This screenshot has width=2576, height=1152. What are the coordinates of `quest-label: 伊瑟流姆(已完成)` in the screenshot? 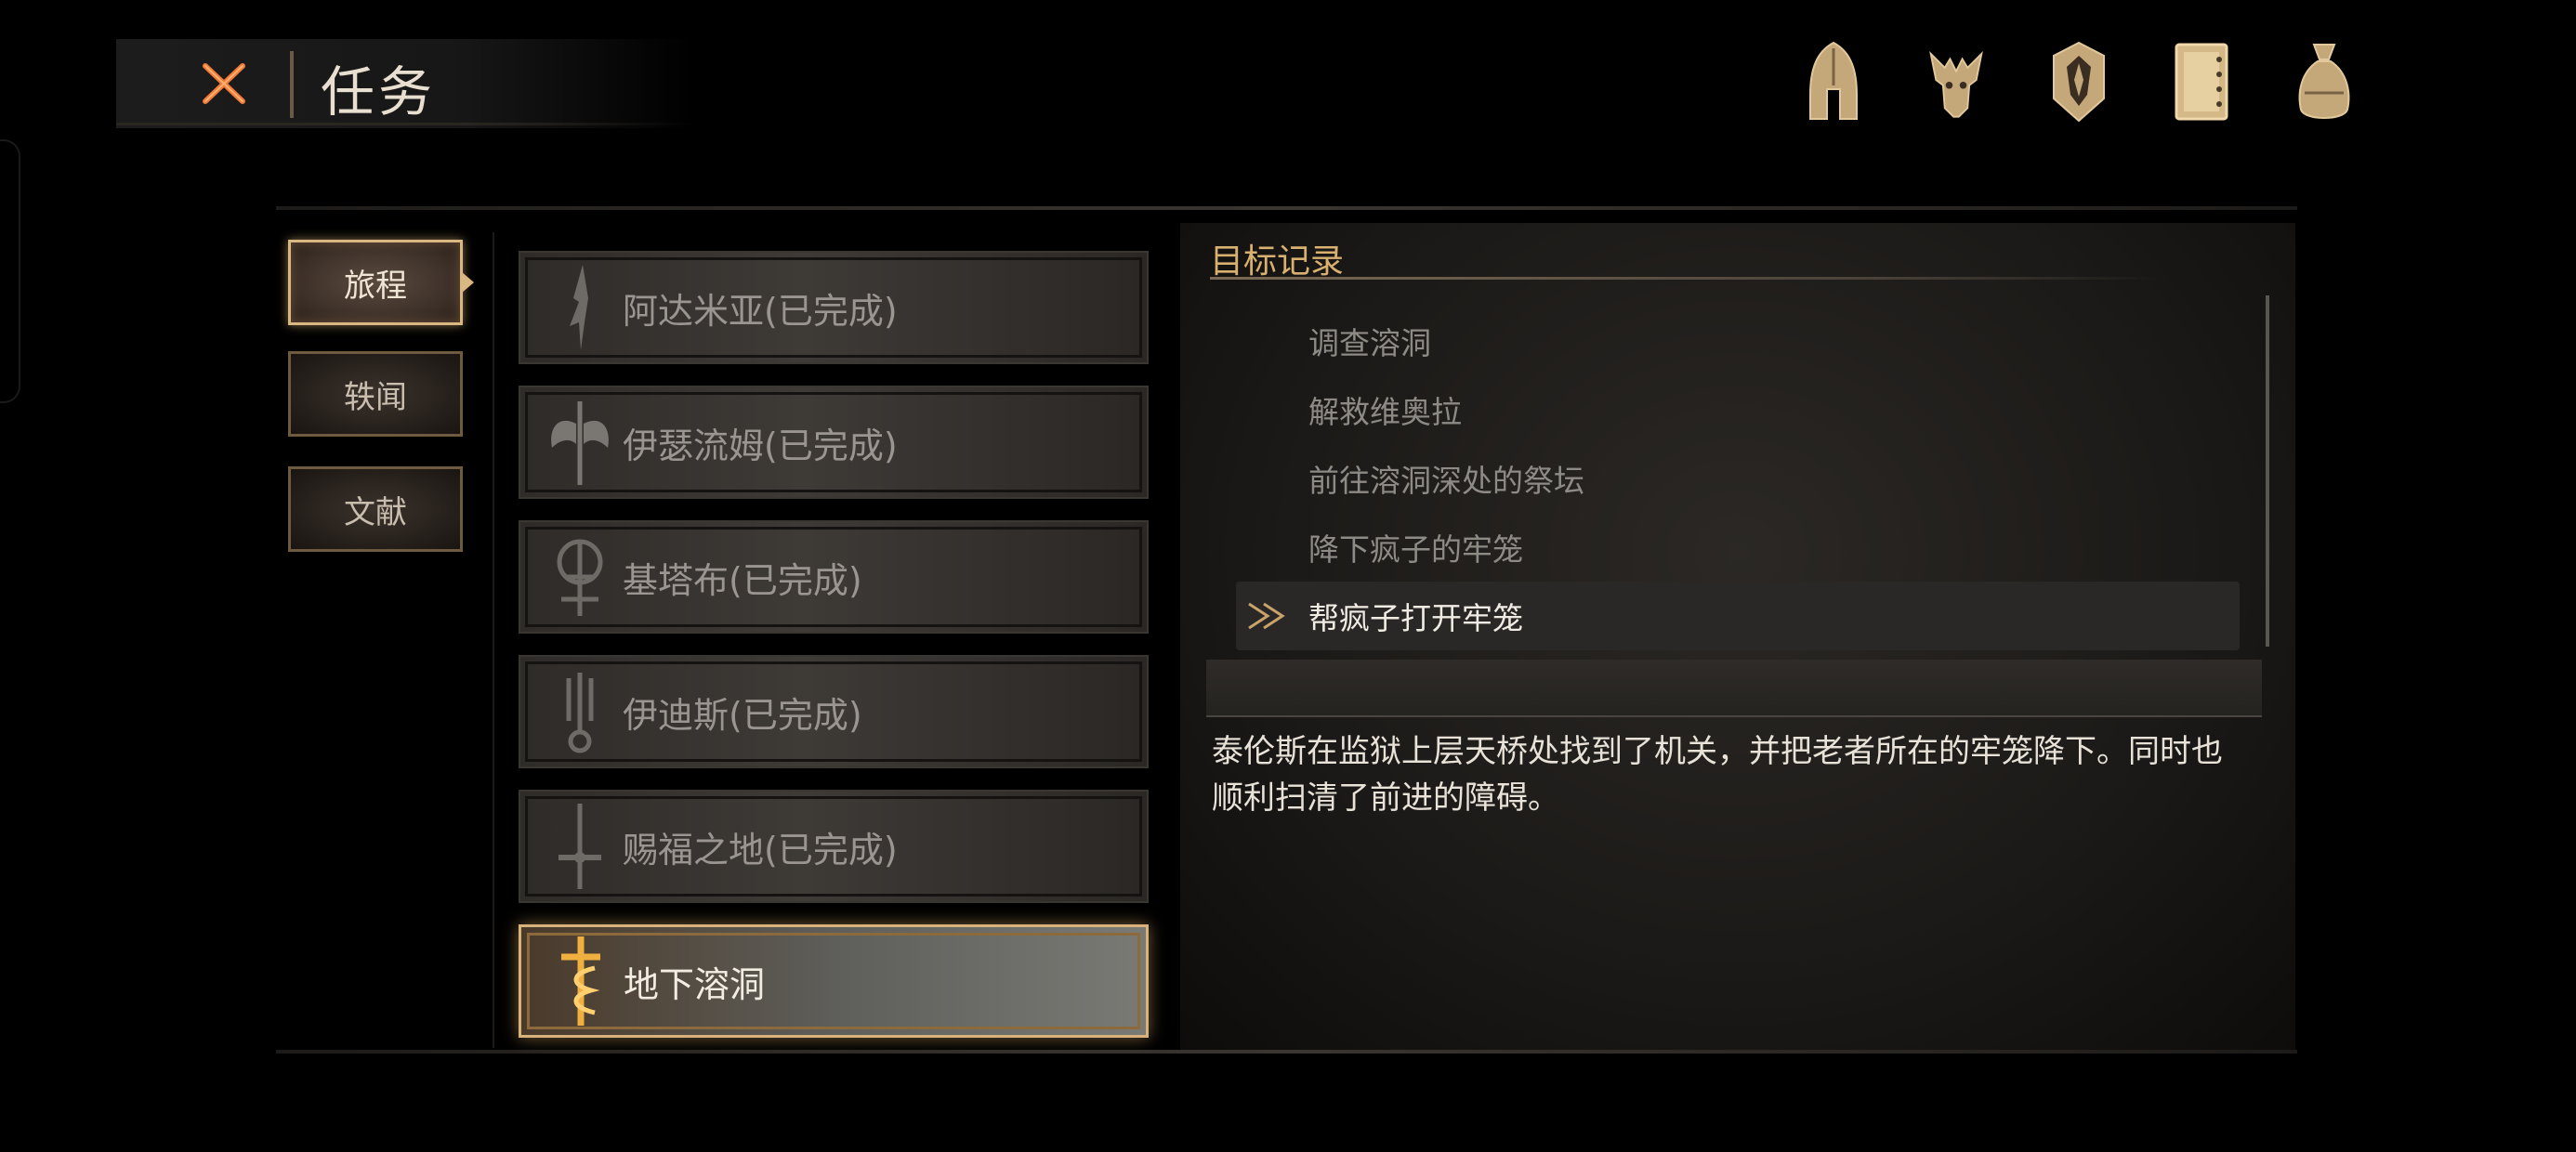 It's located at (760, 445).